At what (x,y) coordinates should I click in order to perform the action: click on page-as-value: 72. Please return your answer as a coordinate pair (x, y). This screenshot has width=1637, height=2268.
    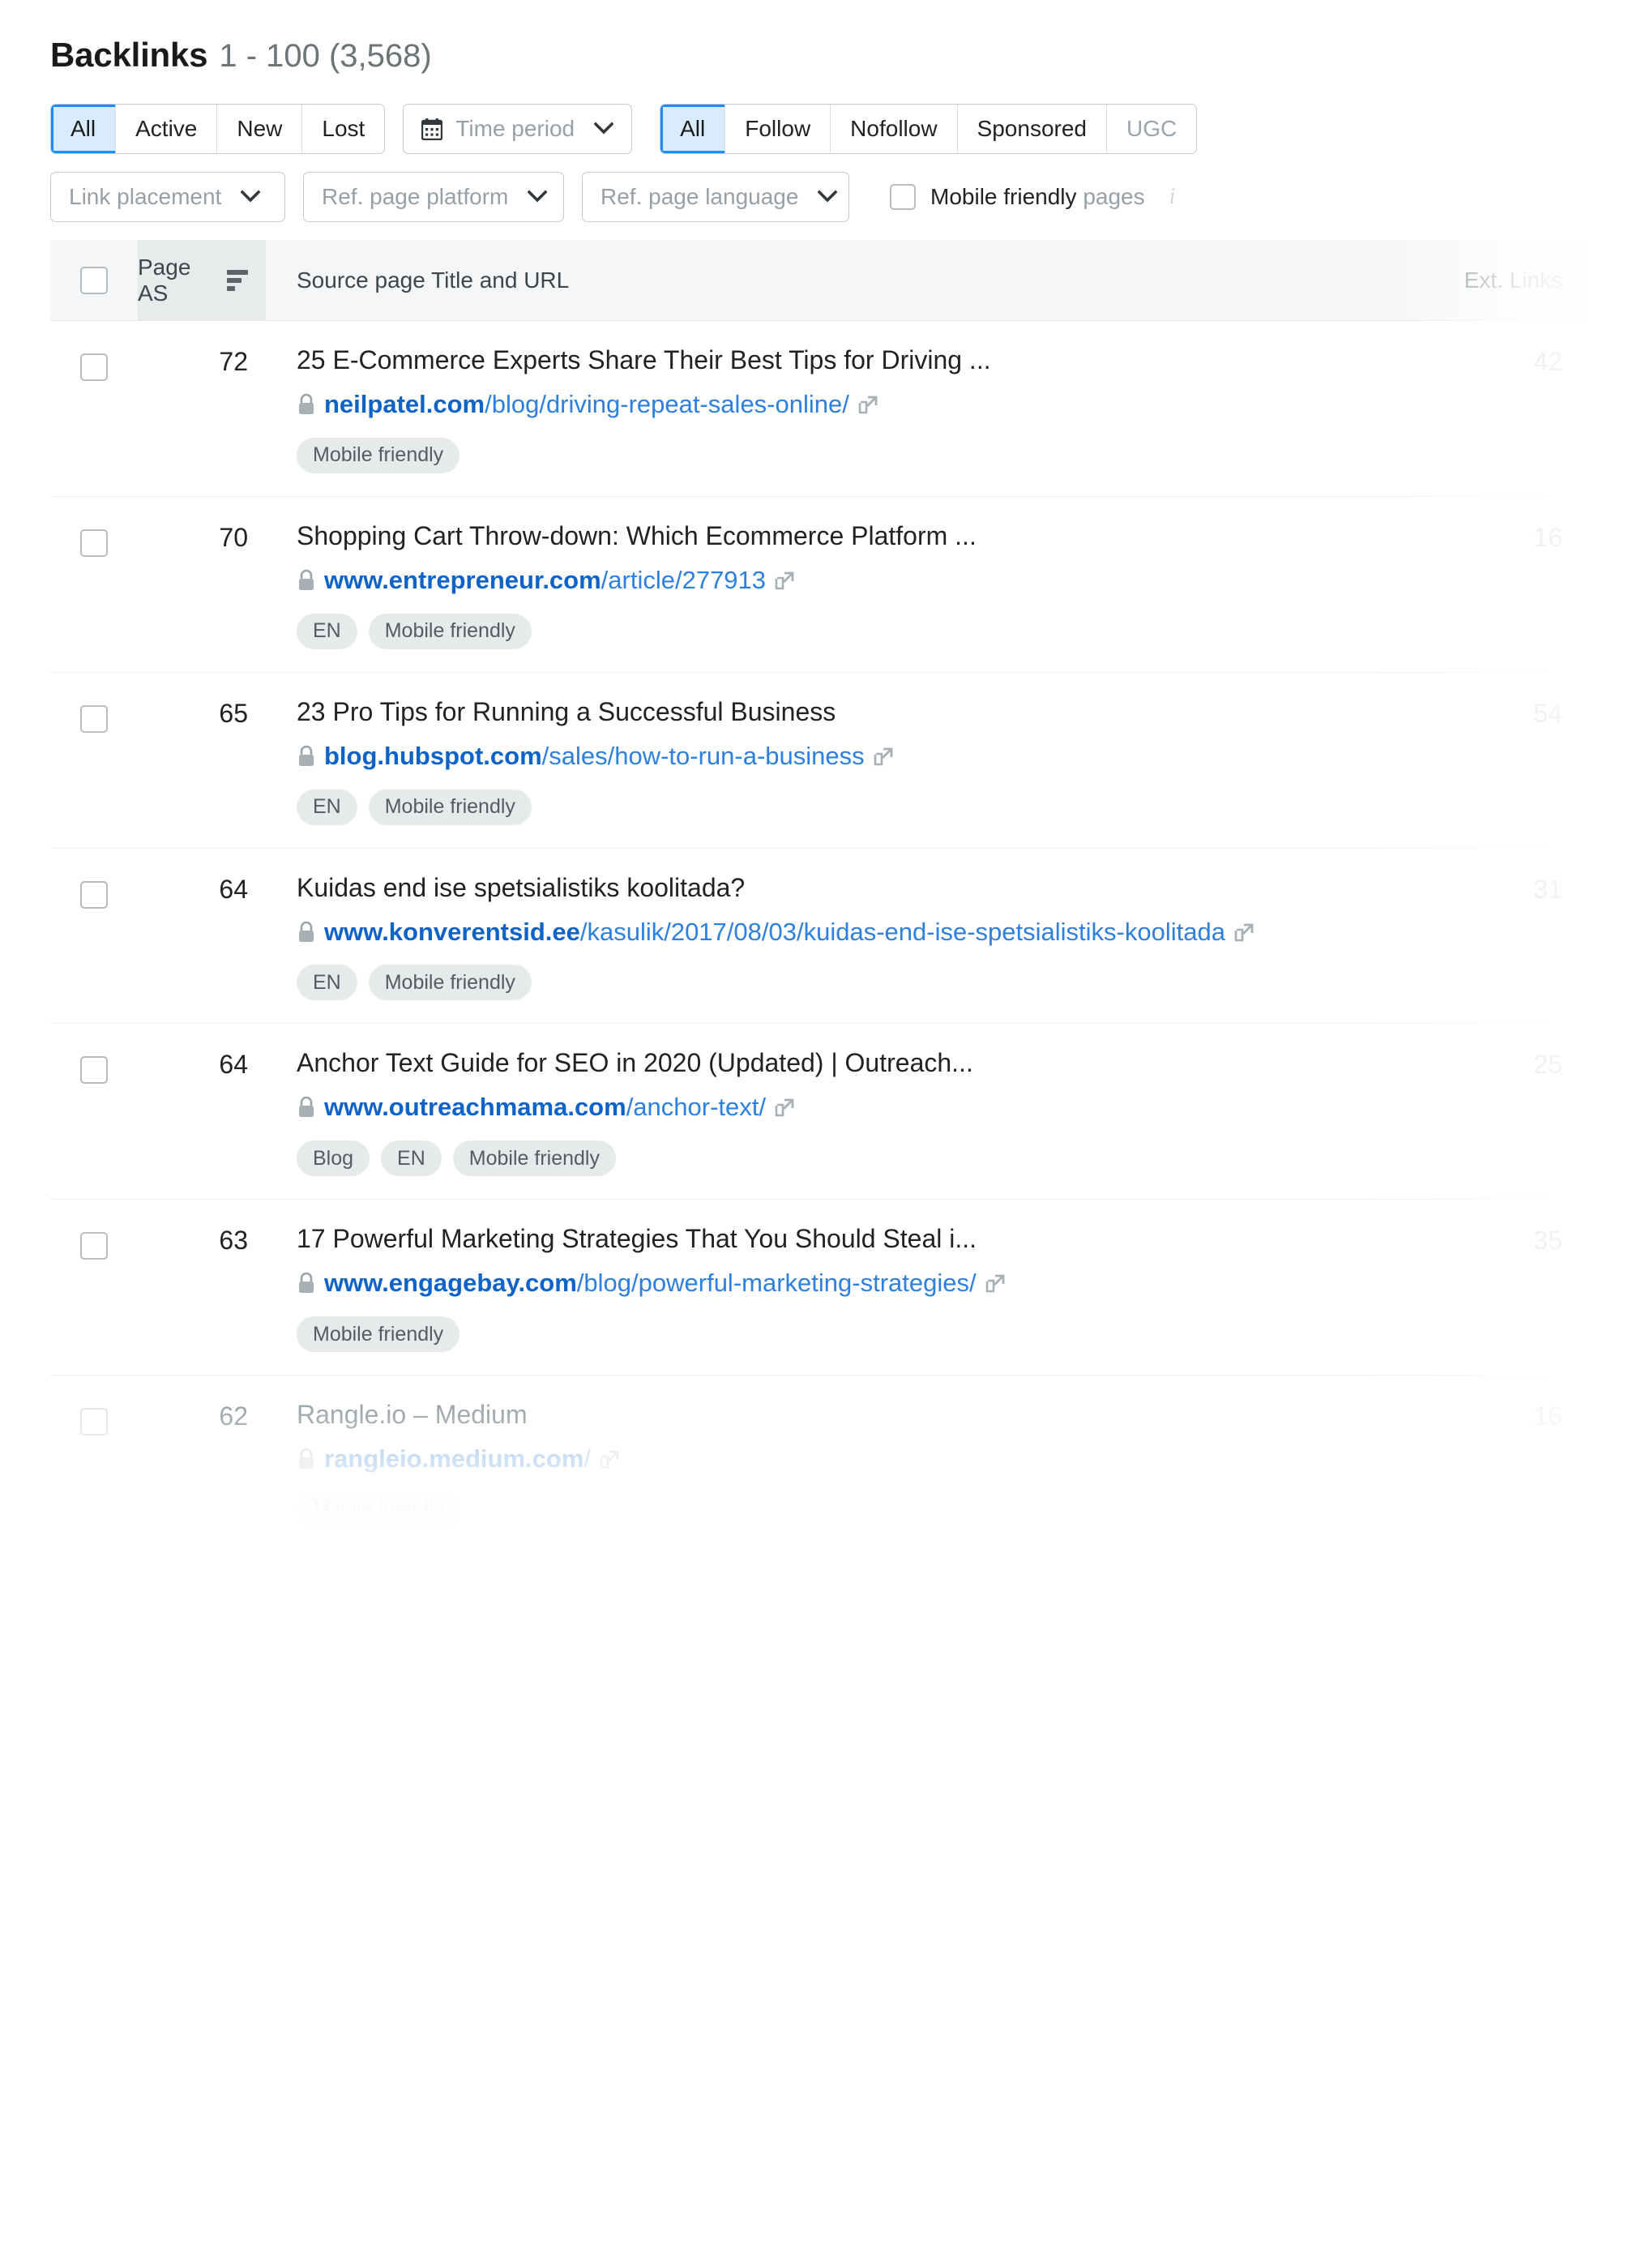
    Looking at the image, I should click on (234, 361).